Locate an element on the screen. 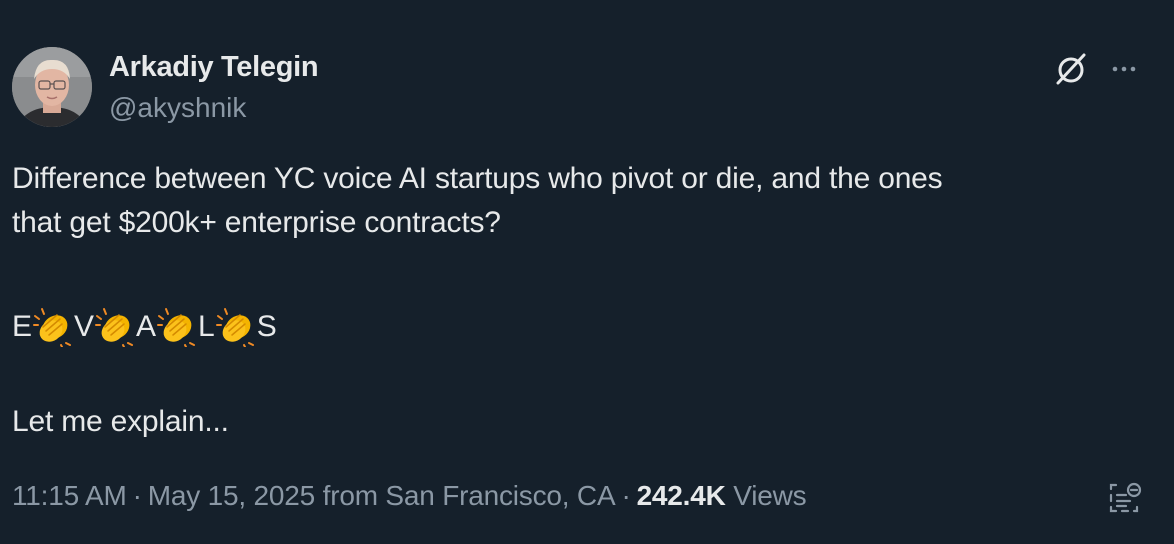  avatar is located at coordinates (52, 87).